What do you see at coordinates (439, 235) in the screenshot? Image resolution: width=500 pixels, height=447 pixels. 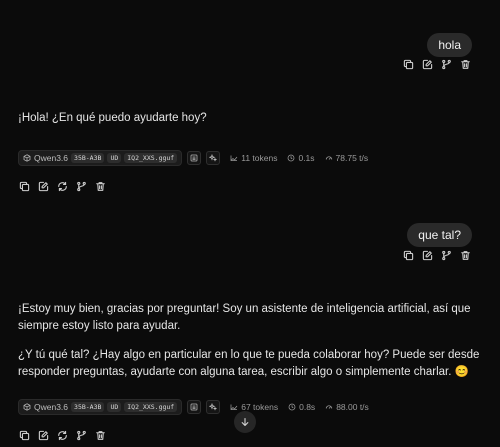 I see `user-message-bubble: que tal?` at bounding box center [439, 235].